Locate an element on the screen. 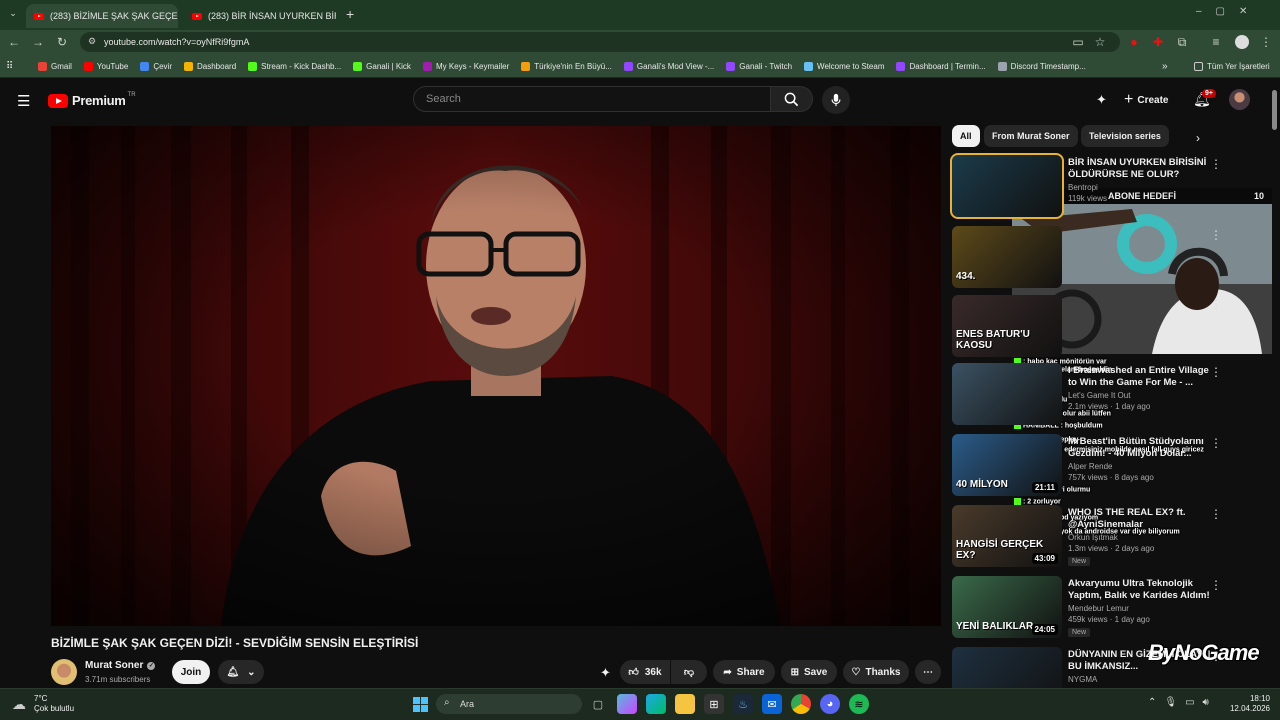  hamburger-menu-icon: ☰ is located at coordinates (23, 101).